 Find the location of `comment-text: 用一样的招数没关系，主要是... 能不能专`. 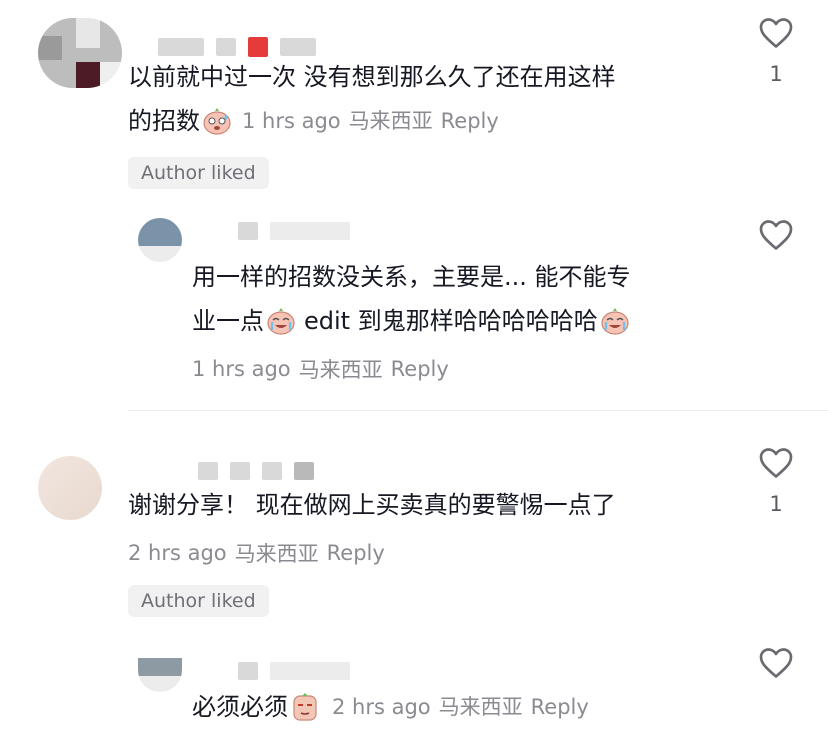

comment-text: 用一样的招数没关系，主要是... 能不能专 is located at coordinates (411, 277).